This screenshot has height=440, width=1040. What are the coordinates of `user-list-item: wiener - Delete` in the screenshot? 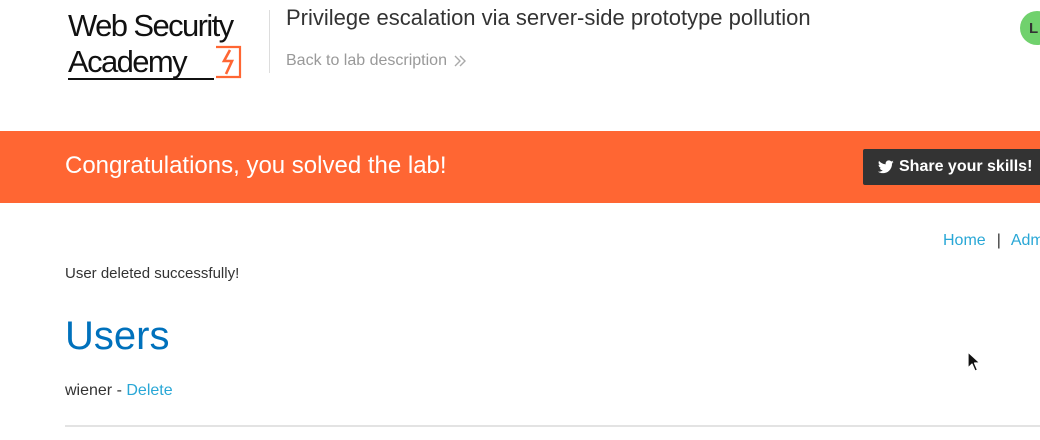 It's located at (119, 391).